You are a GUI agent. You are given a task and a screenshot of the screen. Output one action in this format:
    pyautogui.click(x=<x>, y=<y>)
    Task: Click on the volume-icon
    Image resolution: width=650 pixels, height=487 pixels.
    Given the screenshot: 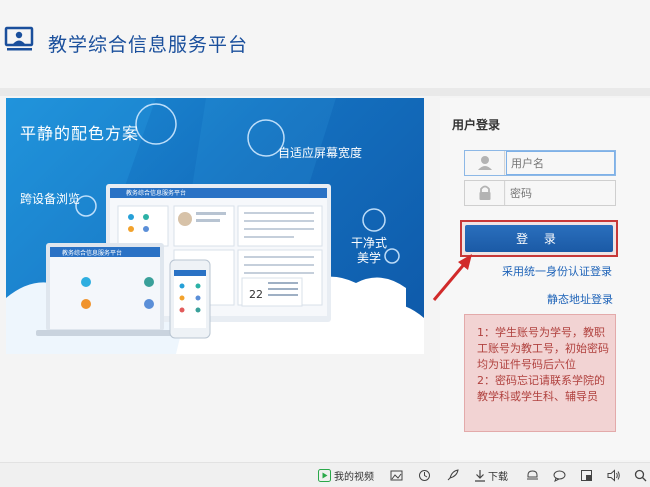 What is the action you would take?
    pyautogui.click(x=614, y=475)
    